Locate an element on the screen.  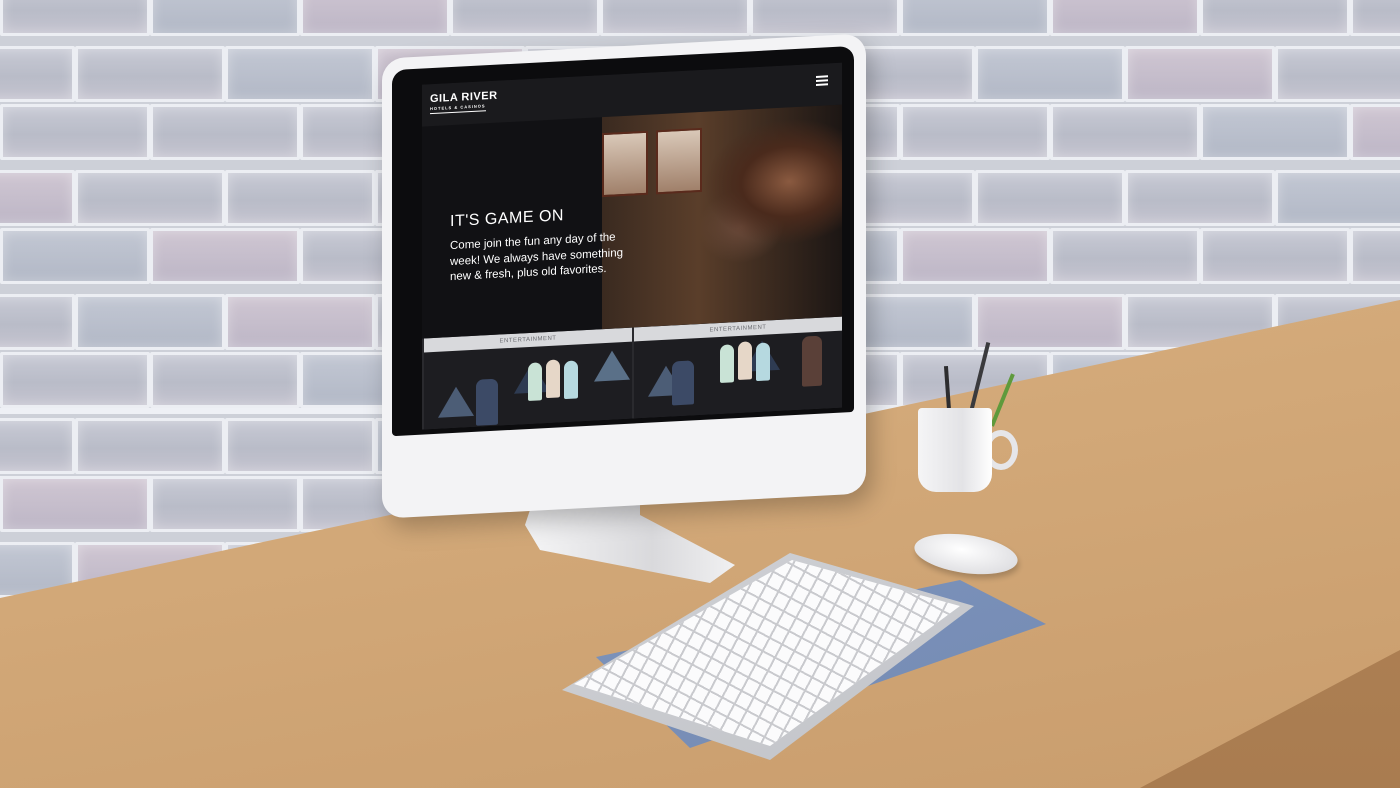
logo-wave-mark is located at coordinates (458, 114).